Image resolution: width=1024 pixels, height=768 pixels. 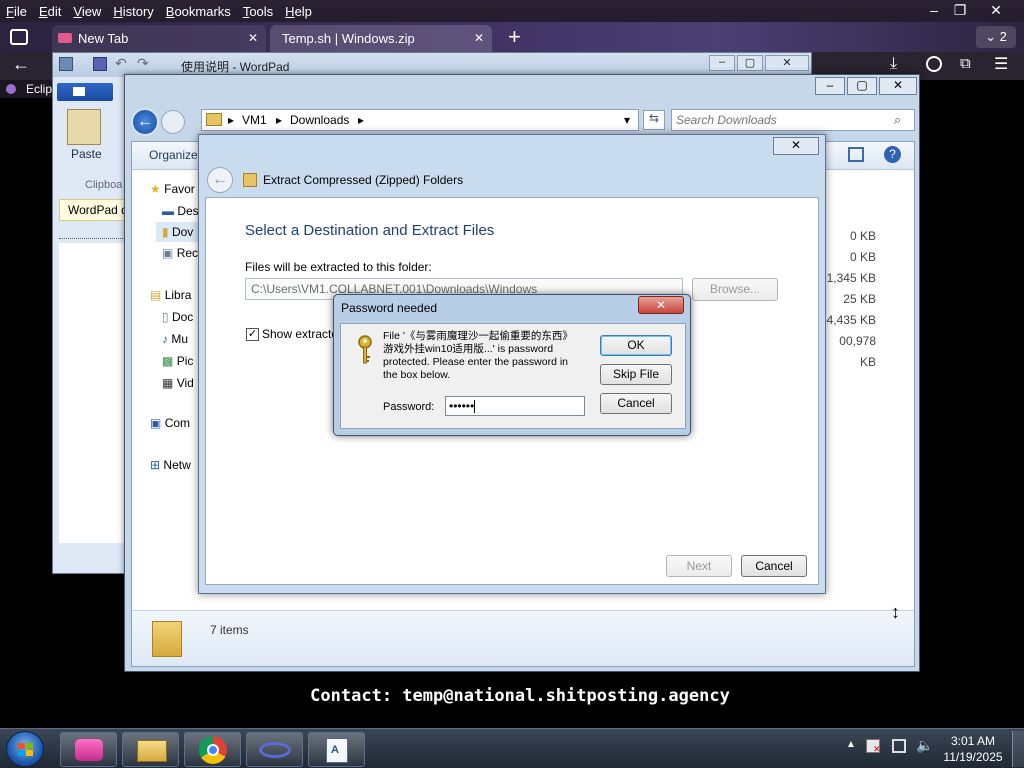 I want to click on clock: 3:01 AM 11/19/2025, so click(x=973, y=749).